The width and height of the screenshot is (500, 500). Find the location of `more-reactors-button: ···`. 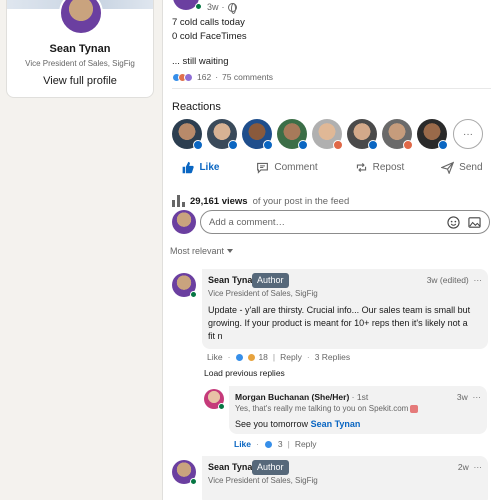

more-reactors-button: ··· is located at coordinates (468, 134).